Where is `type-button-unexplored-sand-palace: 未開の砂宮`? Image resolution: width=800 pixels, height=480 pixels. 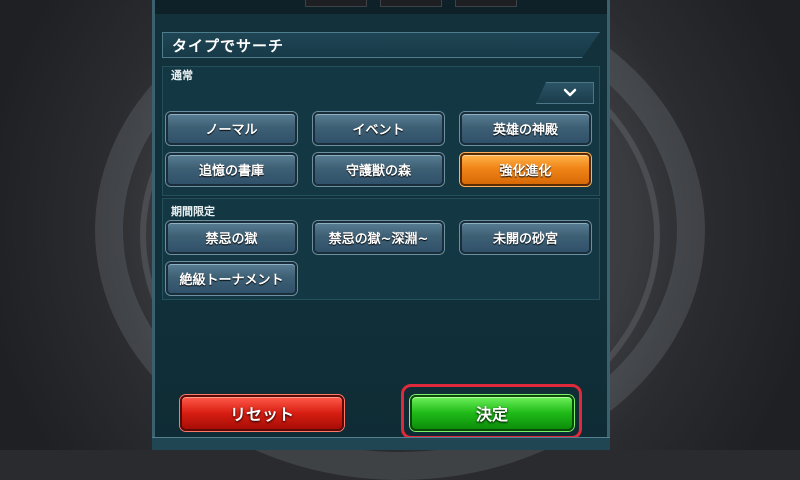 type-button-unexplored-sand-palace: 未開の砂宮 is located at coordinates (525, 237).